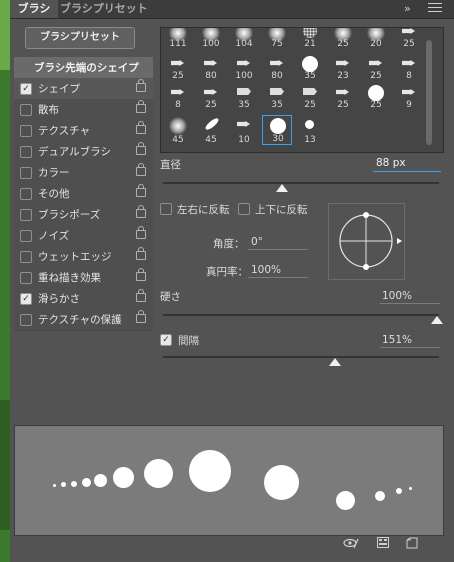  Describe the element at coordinates (83, 320) in the screenshot. I see `setting-item: テクスチャの保護` at that location.